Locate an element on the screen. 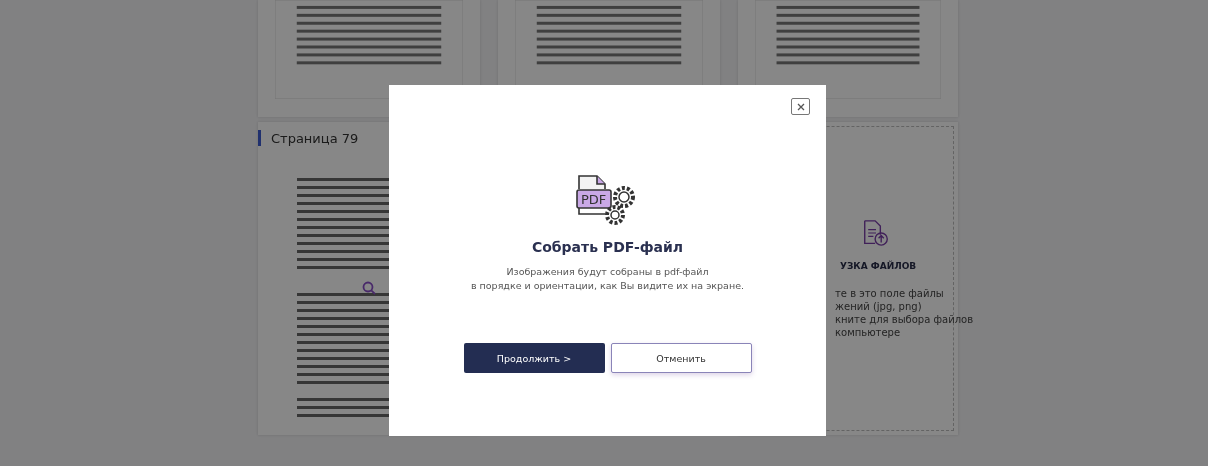 This screenshot has height=466, width=1208. dialog-title: Собрать PDF-файл is located at coordinates (607, 247).